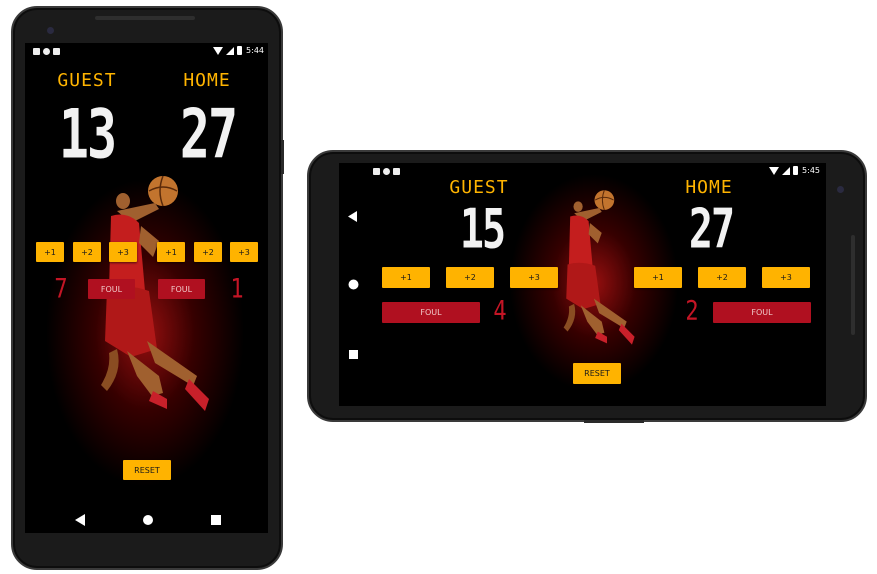 The width and height of the screenshot is (877, 574). What do you see at coordinates (145, 18) in the screenshot?
I see `portrait-earpiece` at bounding box center [145, 18].